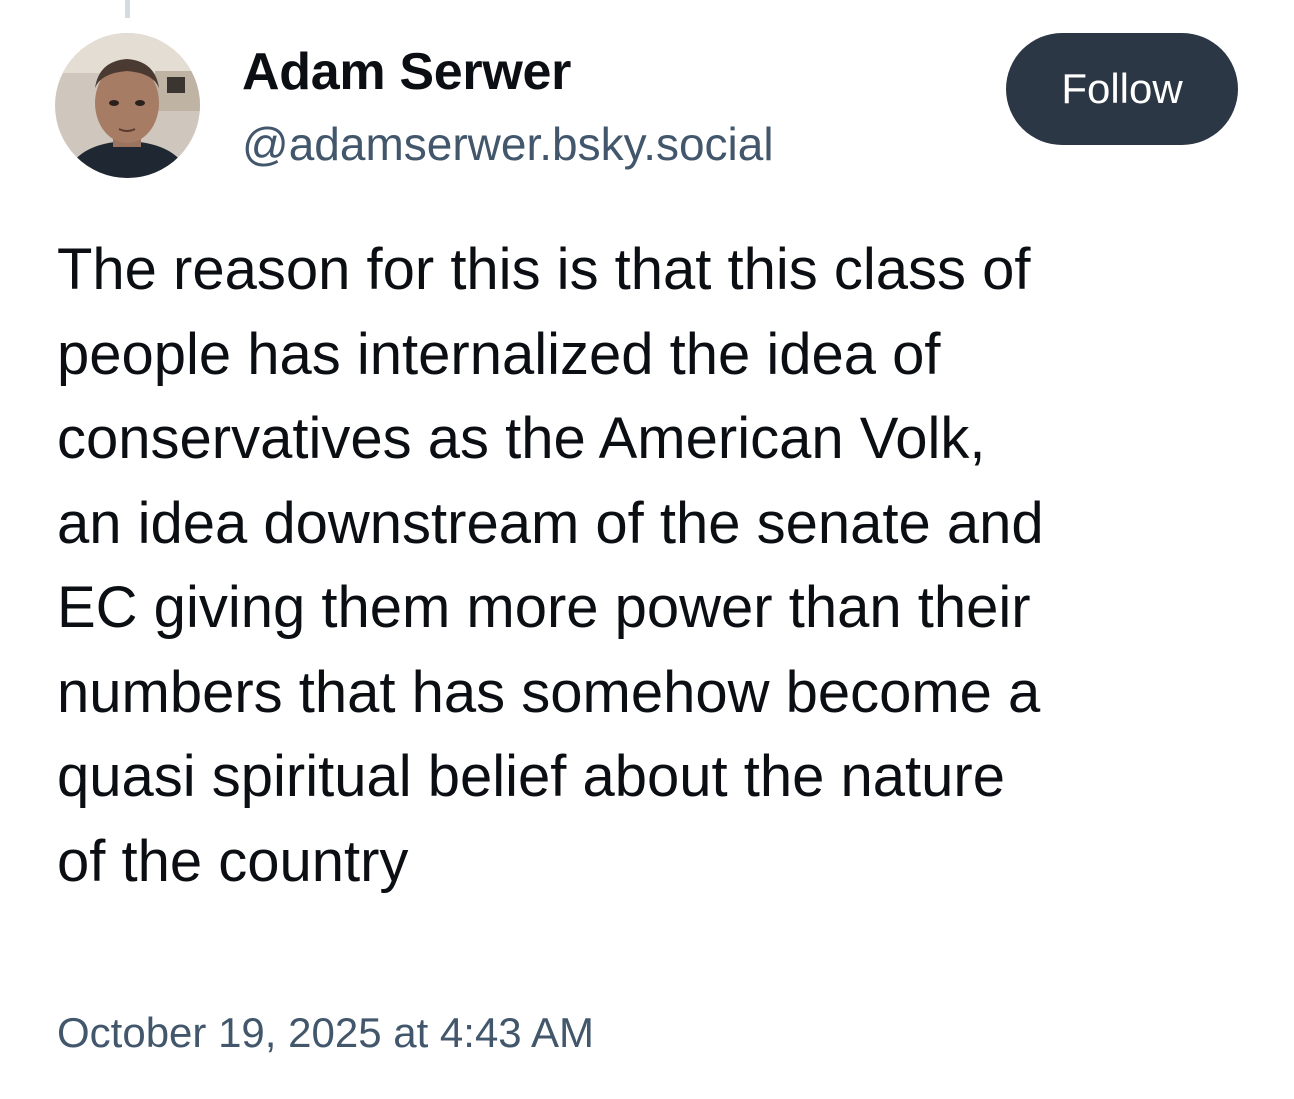  What do you see at coordinates (127, 9) in the screenshot?
I see `thread-connector-line` at bounding box center [127, 9].